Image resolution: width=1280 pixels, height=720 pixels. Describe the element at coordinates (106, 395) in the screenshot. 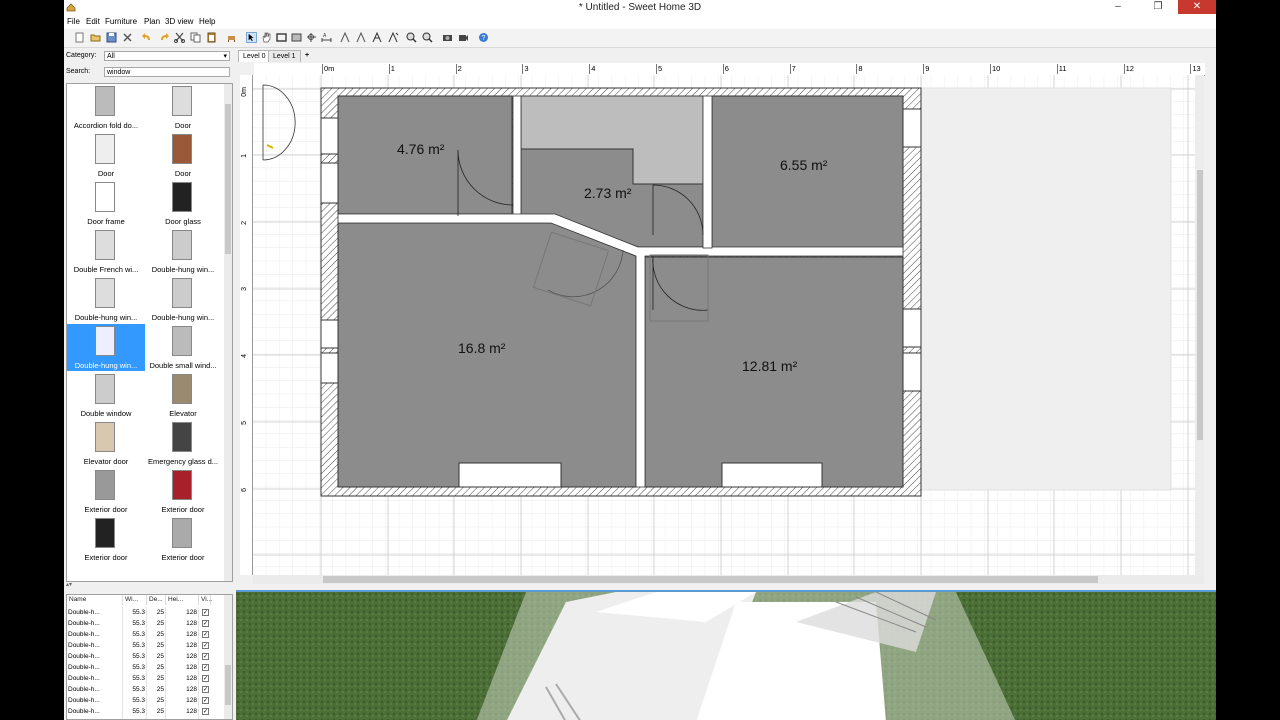

I see `catalog-item: Double window` at that location.